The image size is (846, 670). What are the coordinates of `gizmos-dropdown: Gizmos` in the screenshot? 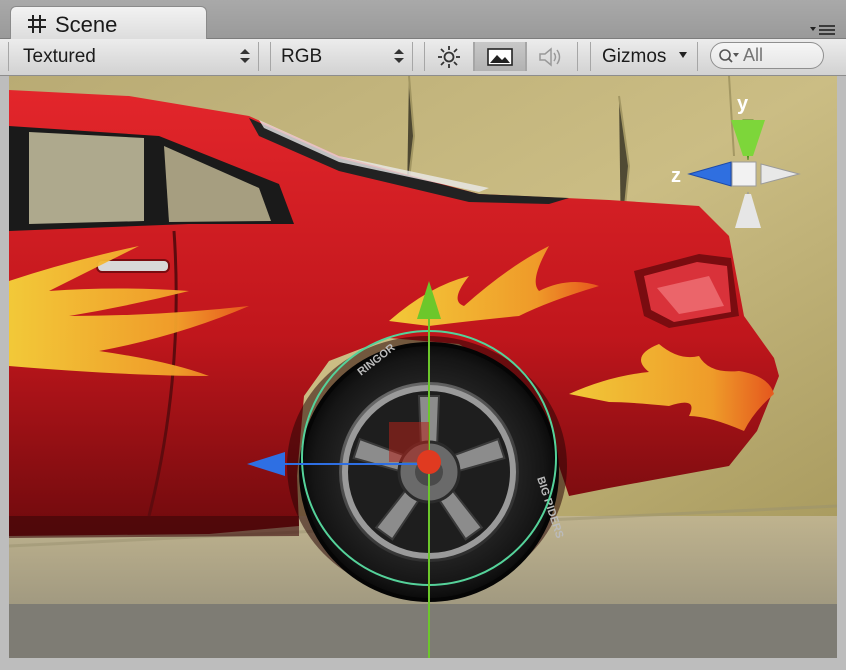 It's located at (644, 56).